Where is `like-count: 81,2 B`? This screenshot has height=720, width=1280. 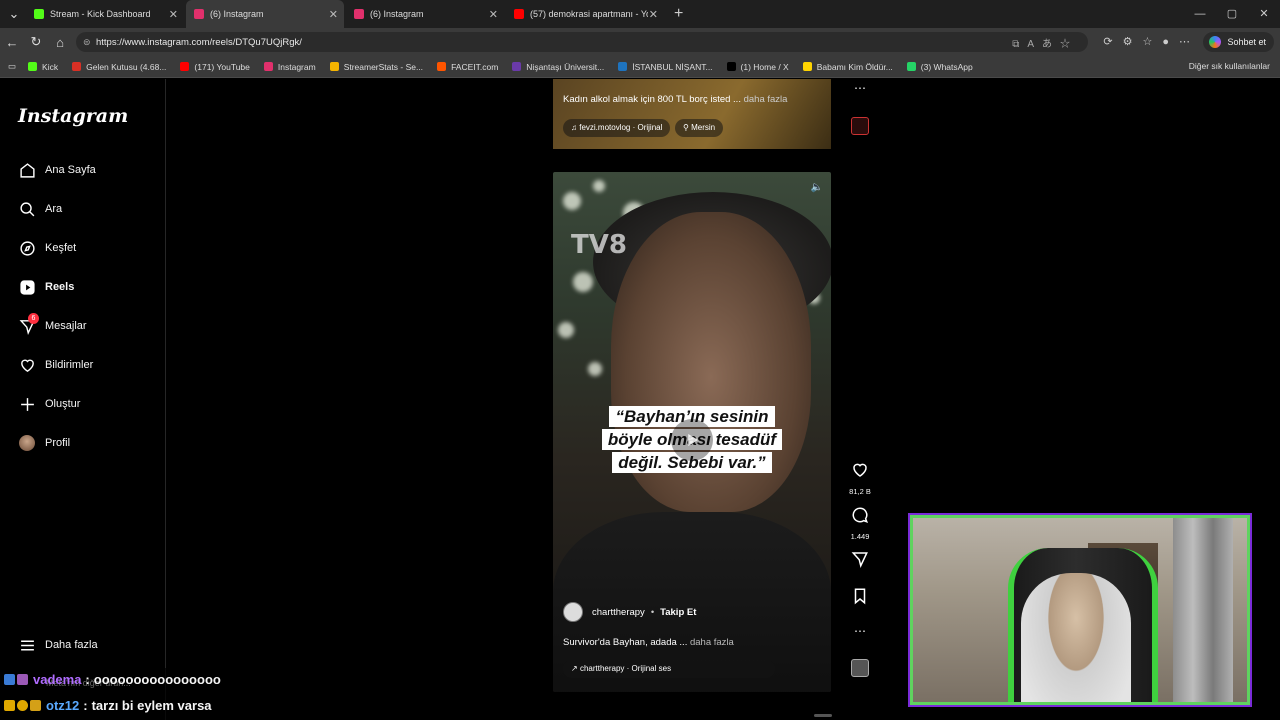 like-count: 81,2 B is located at coordinates (860, 491).